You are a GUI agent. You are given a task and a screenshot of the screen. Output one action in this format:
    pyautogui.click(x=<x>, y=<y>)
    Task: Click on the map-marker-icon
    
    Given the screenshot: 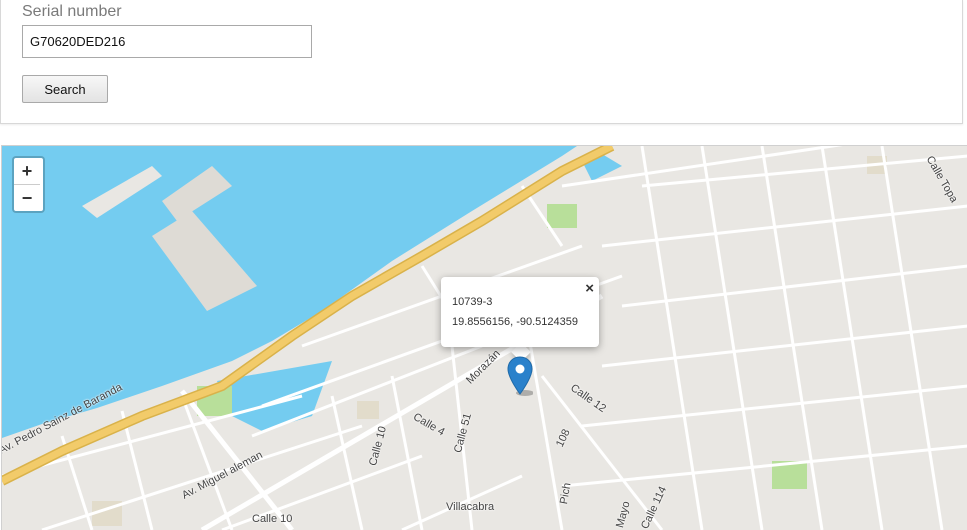 What is the action you would take?
    pyautogui.click(x=520, y=376)
    